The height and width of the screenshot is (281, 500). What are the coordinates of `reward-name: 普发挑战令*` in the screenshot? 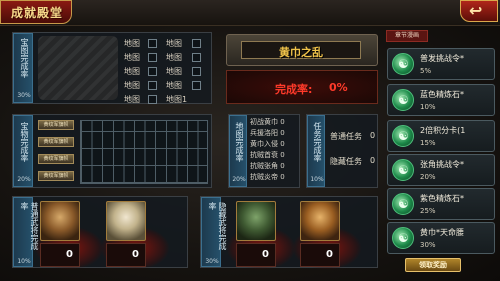 It's located at (442, 58).